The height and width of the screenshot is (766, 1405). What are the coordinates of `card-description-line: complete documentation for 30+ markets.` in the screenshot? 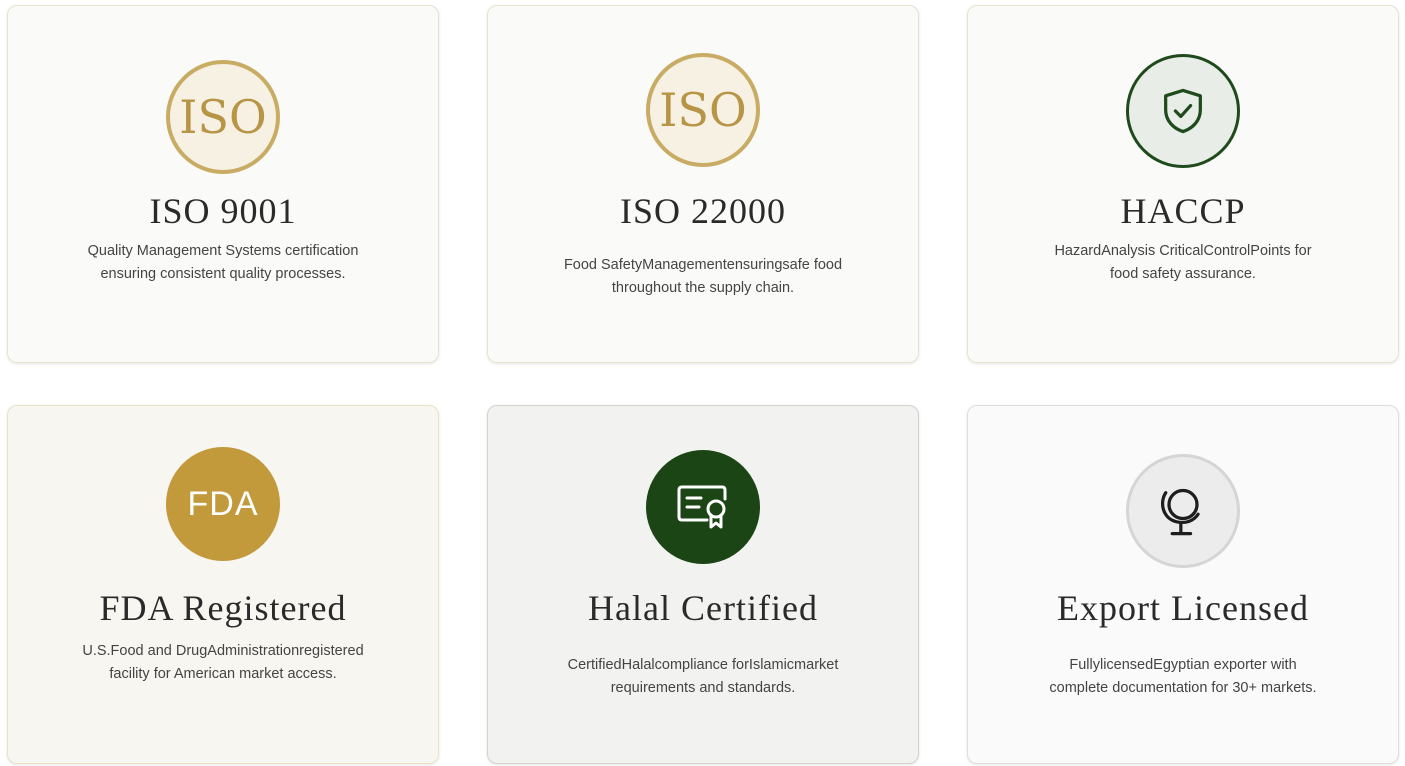 It's located at (1183, 688).